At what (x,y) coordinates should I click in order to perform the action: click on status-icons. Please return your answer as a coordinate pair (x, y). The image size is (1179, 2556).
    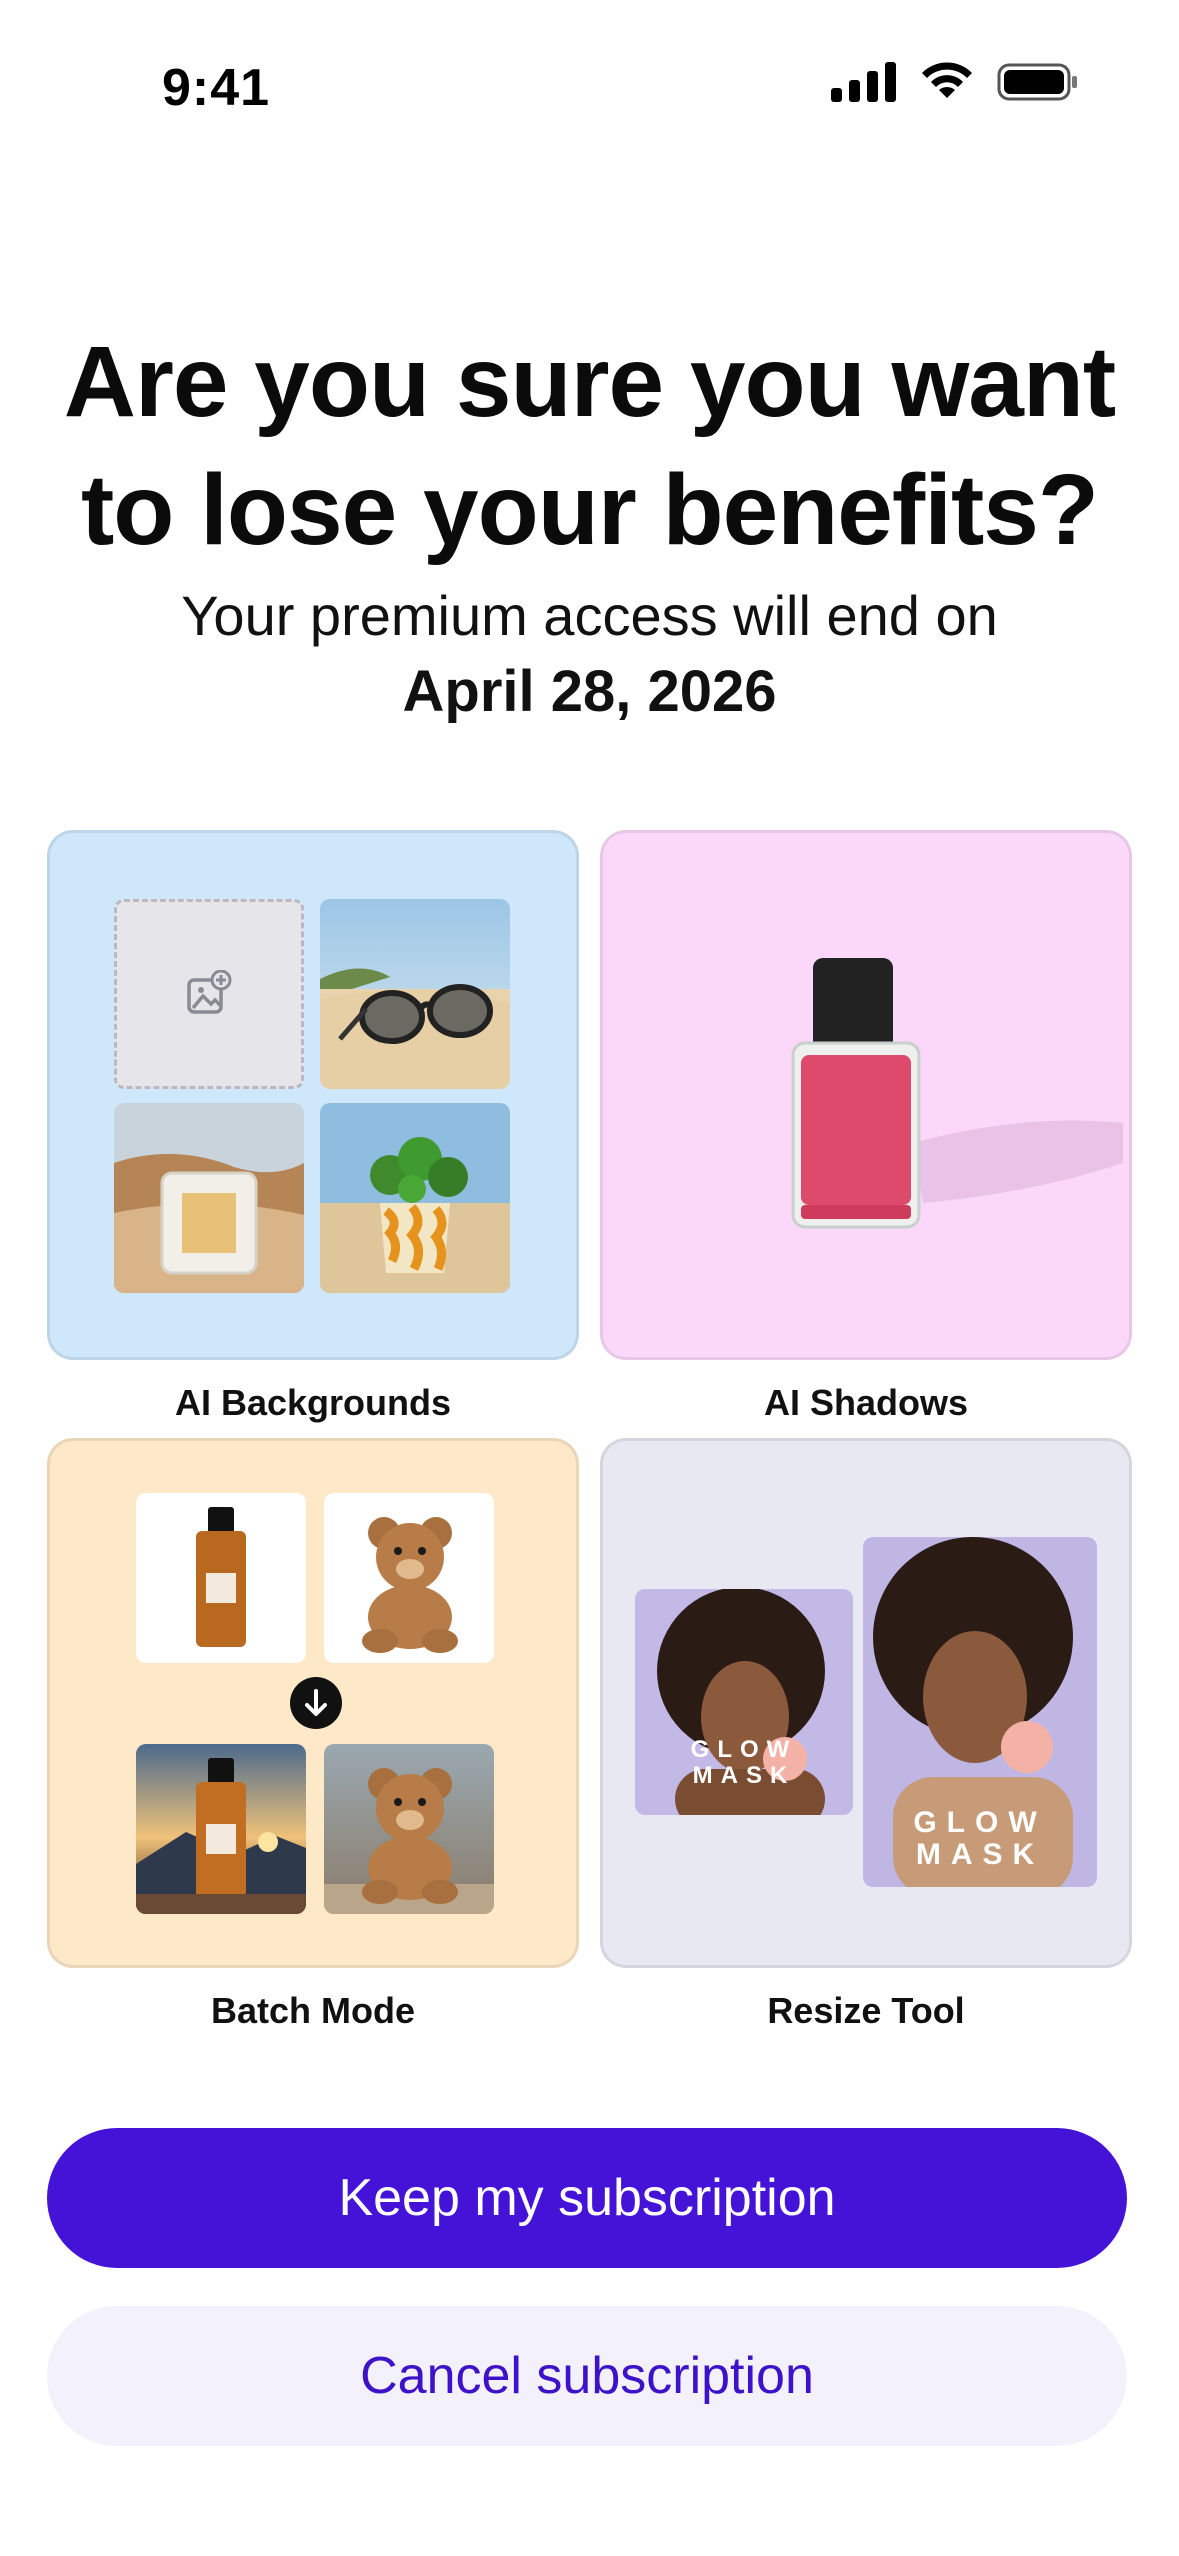
    Looking at the image, I should click on (955, 82).